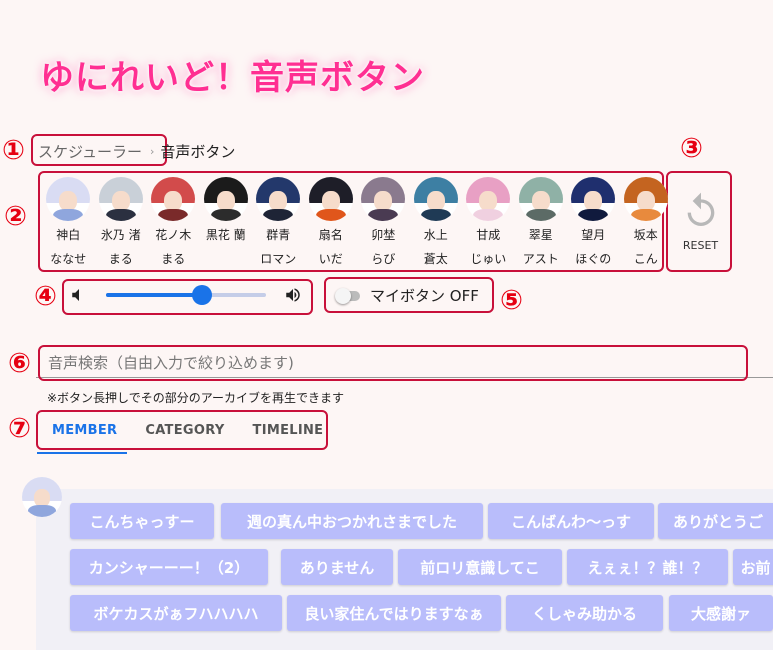 The image size is (773, 650). What do you see at coordinates (42, 497) in the screenshot?
I see `member-group-avatar` at bounding box center [42, 497].